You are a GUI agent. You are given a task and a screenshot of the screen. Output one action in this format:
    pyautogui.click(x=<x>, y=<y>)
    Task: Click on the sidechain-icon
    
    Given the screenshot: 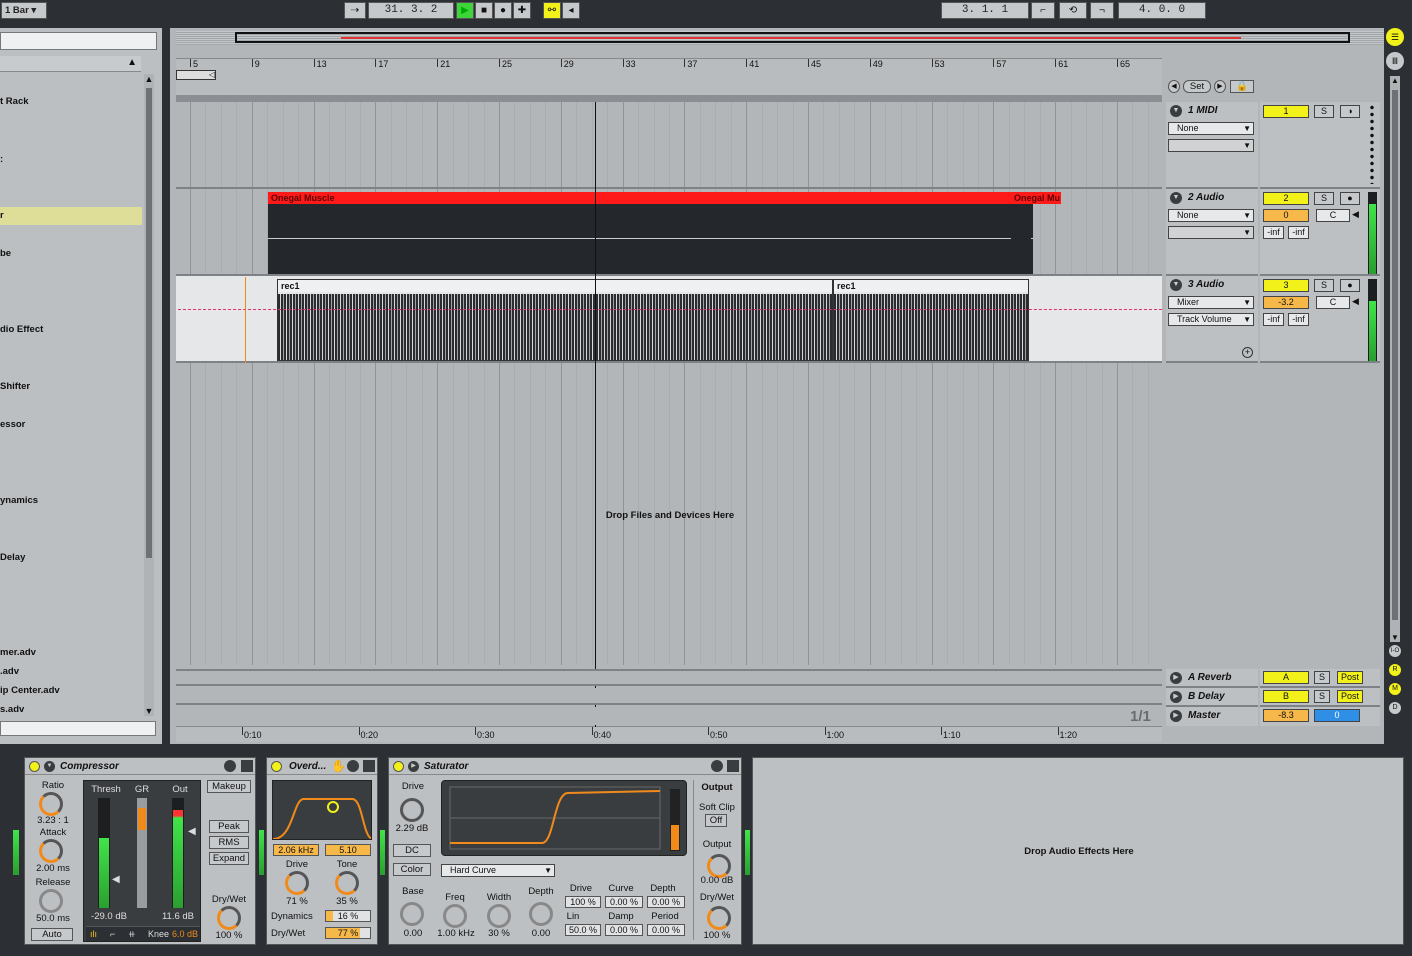 What is the action you would take?
    pyautogui.click(x=230, y=766)
    